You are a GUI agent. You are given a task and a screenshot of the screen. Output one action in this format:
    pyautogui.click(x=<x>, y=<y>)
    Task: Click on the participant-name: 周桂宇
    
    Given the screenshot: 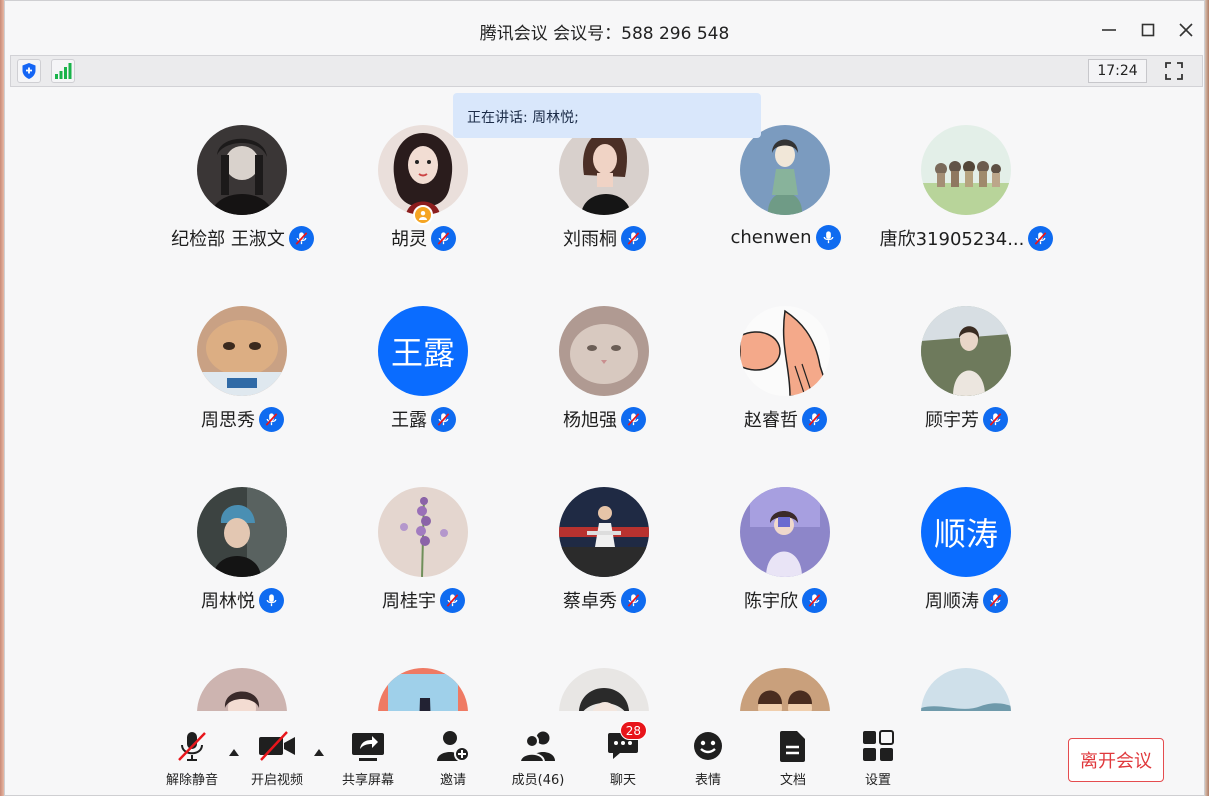 What is the action you would take?
    pyautogui.click(x=409, y=601)
    